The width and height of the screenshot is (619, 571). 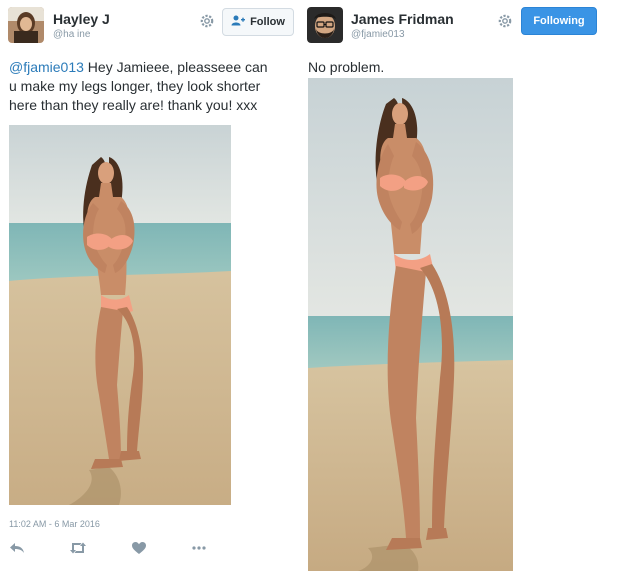 What do you see at coordinates (325, 25) in the screenshot?
I see `avatar-james` at bounding box center [325, 25].